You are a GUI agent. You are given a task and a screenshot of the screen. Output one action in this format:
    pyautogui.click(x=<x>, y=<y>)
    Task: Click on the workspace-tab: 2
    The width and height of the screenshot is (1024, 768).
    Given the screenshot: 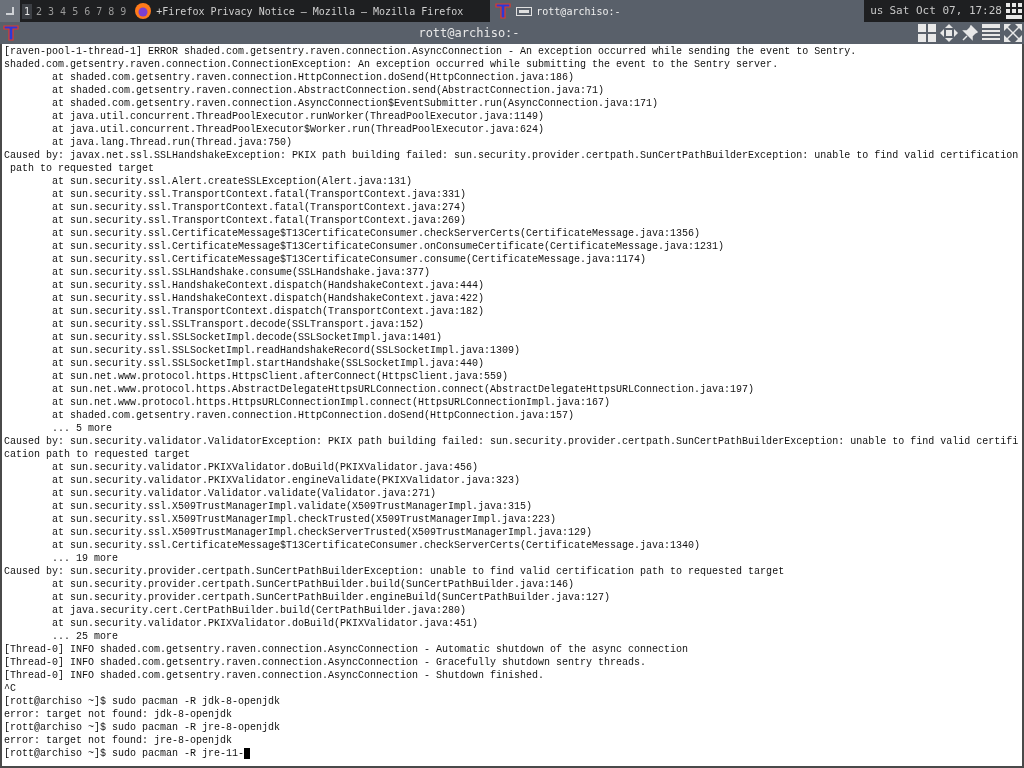 What is the action you would take?
    pyautogui.click(x=39, y=11)
    